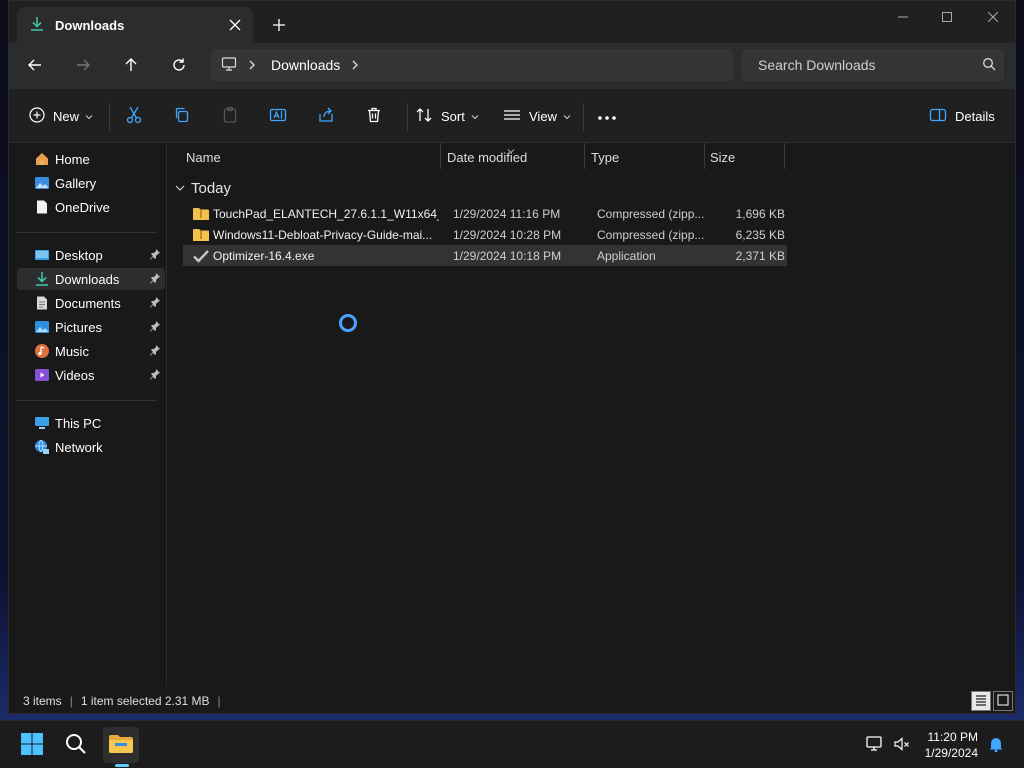  I want to click on sidebar-item-gallery: Gallery, so click(91, 183).